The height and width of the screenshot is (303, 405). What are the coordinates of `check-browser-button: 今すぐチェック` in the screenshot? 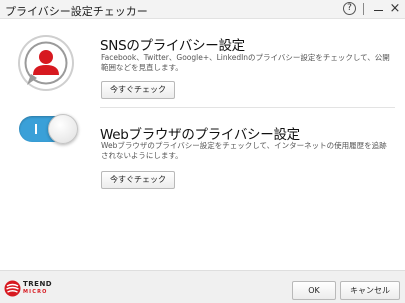 It's located at (138, 180).